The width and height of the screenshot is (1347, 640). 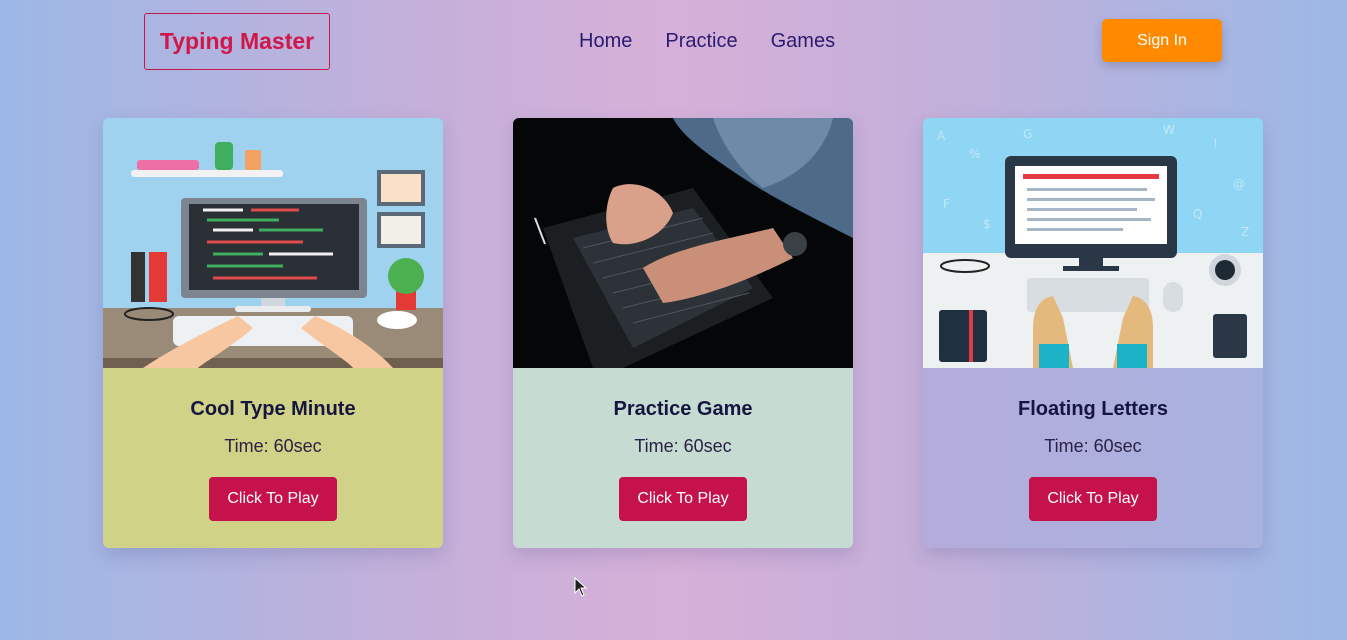 I want to click on main-nav: Home Practice Games, so click(x=723, y=41).